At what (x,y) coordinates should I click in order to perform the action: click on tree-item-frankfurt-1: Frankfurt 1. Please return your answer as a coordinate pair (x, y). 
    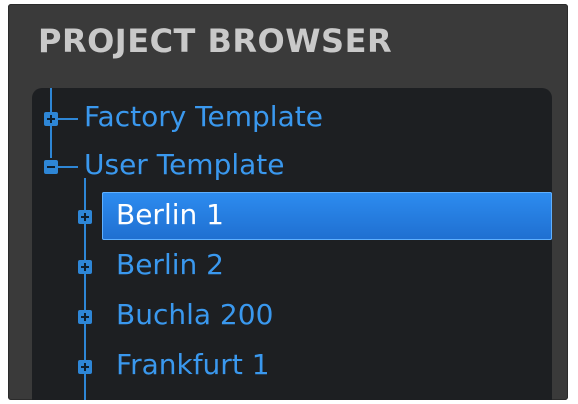
    Looking at the image, I should click on (292, 366).